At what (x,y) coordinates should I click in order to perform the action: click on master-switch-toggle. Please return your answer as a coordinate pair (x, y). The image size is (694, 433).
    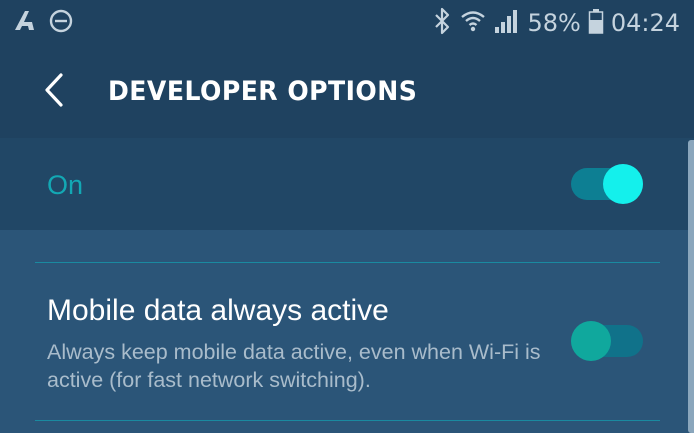
    Looking at the image, I should click on (607, 184).